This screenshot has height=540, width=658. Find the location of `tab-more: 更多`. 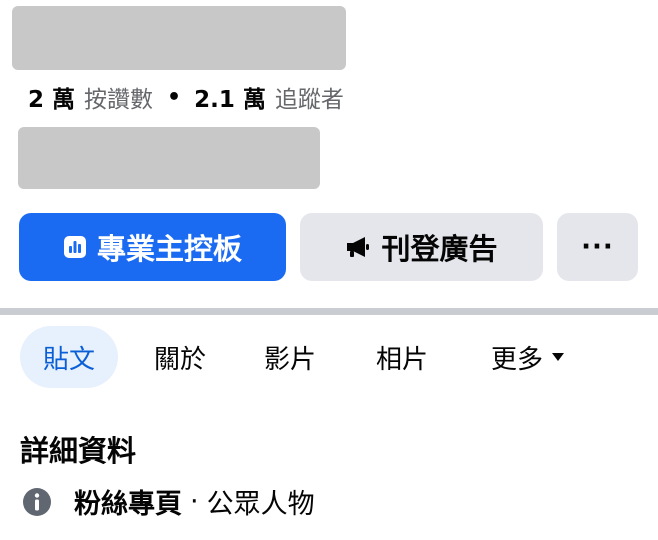

tab-more: 更多 is located at coordinates (528, 357).